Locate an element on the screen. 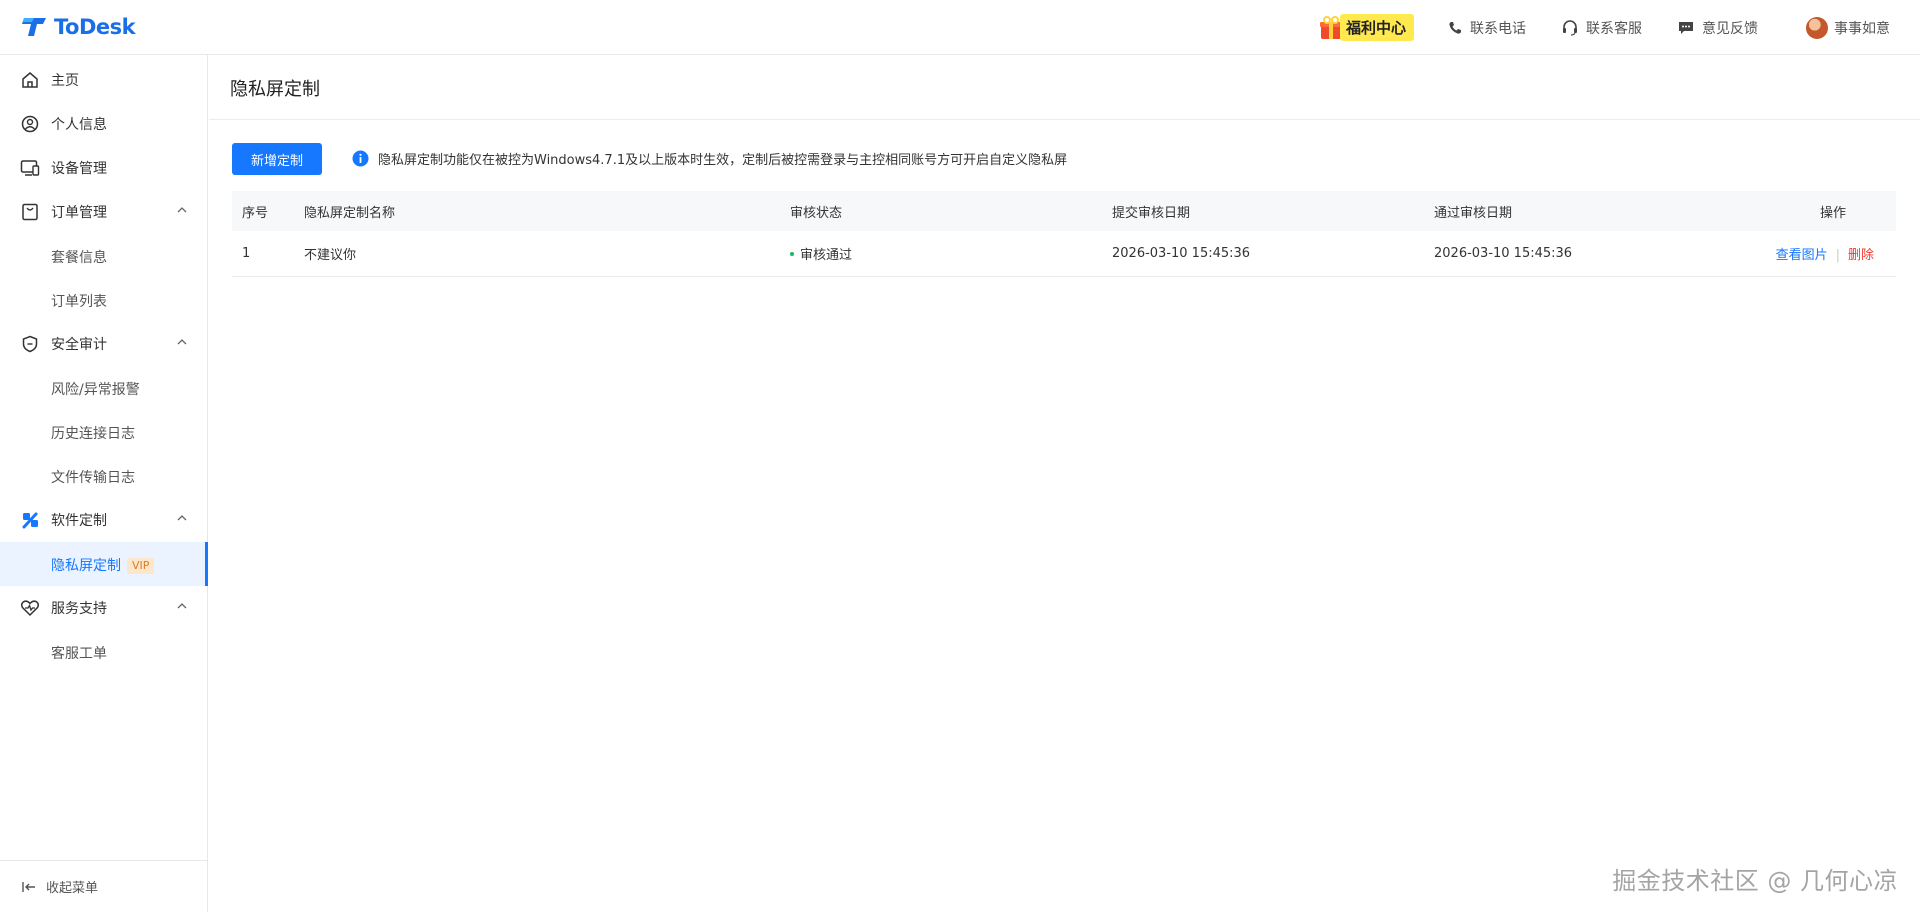 The width and height of the screenshot is (1920, 912). status-dot is located at coordinates (792, 254).